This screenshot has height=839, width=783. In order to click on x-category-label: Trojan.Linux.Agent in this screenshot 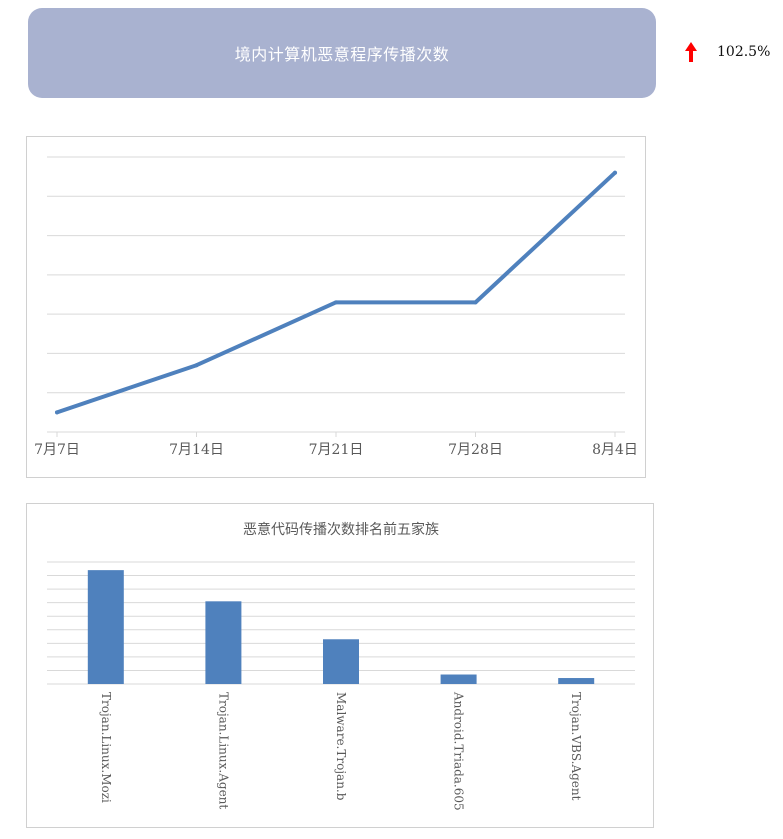, I will do `click(223, 750)`.